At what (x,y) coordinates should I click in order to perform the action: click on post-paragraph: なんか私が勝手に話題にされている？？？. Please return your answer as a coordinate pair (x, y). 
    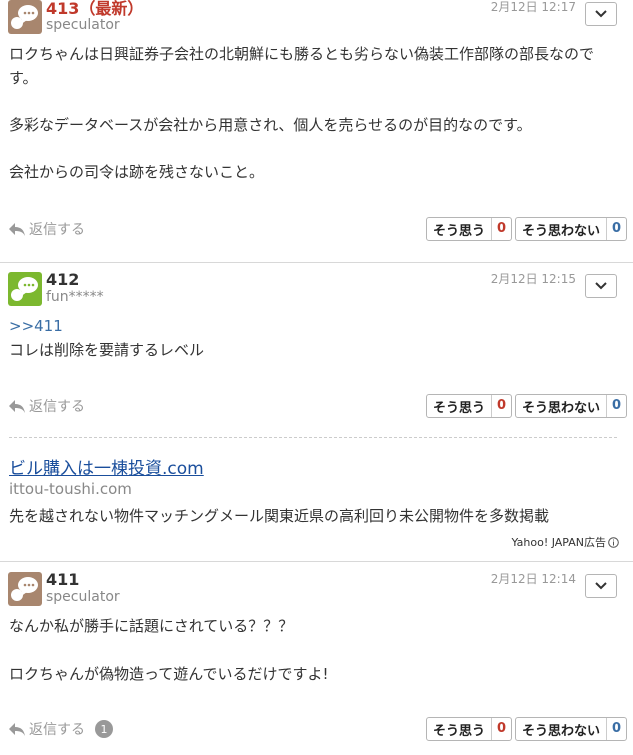
    Looking at the image, I should click on (151, 626).